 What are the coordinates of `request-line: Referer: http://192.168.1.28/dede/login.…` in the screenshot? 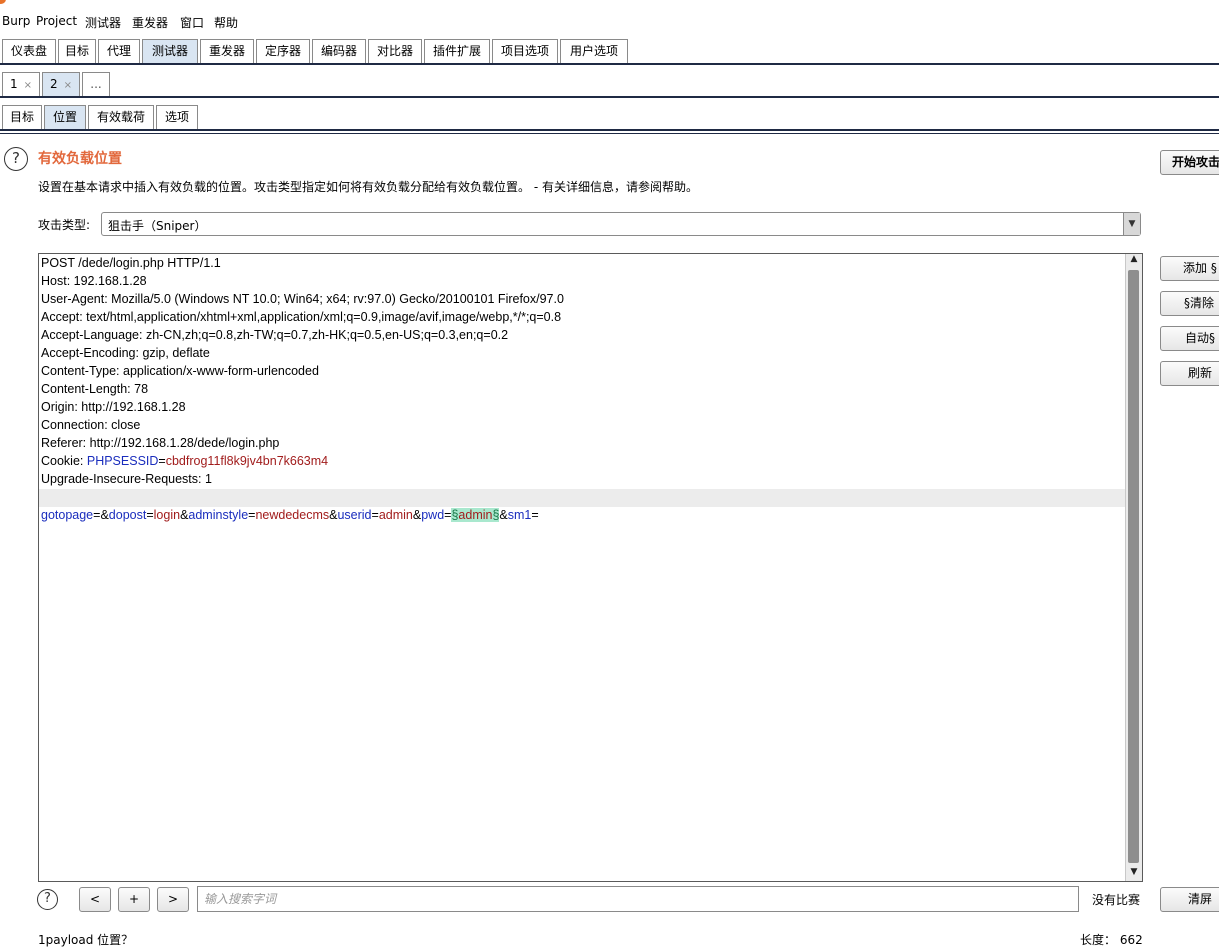 It's located at (160, 443).